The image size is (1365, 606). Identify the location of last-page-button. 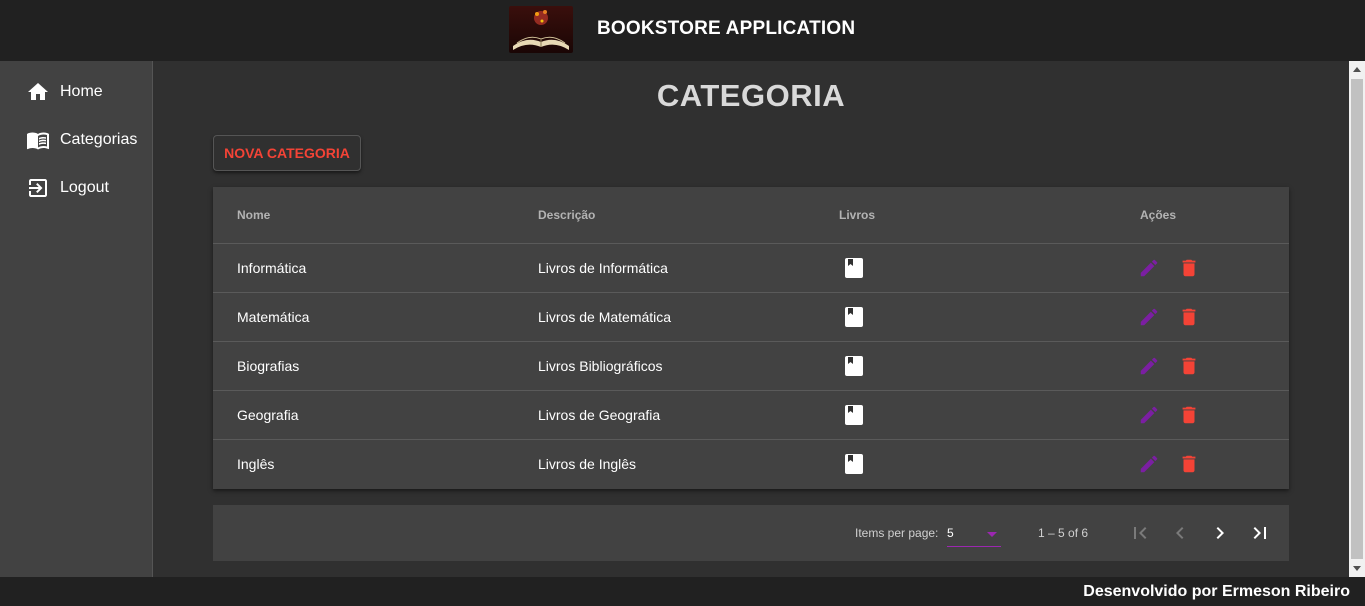
(1260, 533).